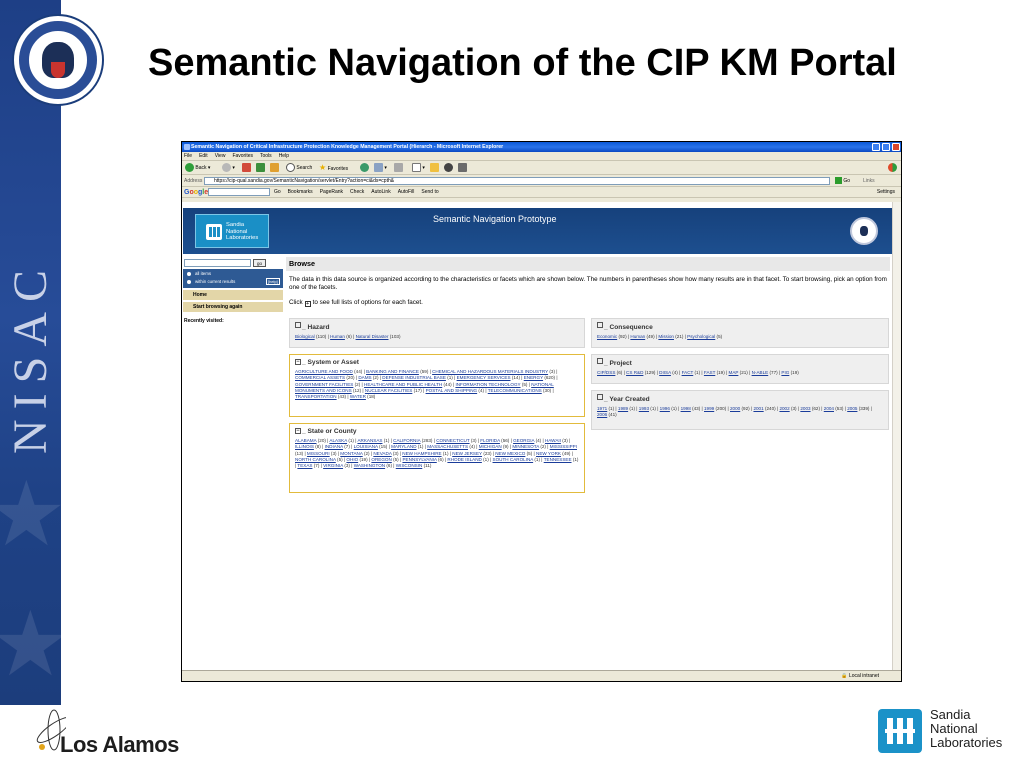 This screenshot has height=768, width=1024. Describe the element at coordinates (398, 168) in the screenshot. I see `print-button` at that location.